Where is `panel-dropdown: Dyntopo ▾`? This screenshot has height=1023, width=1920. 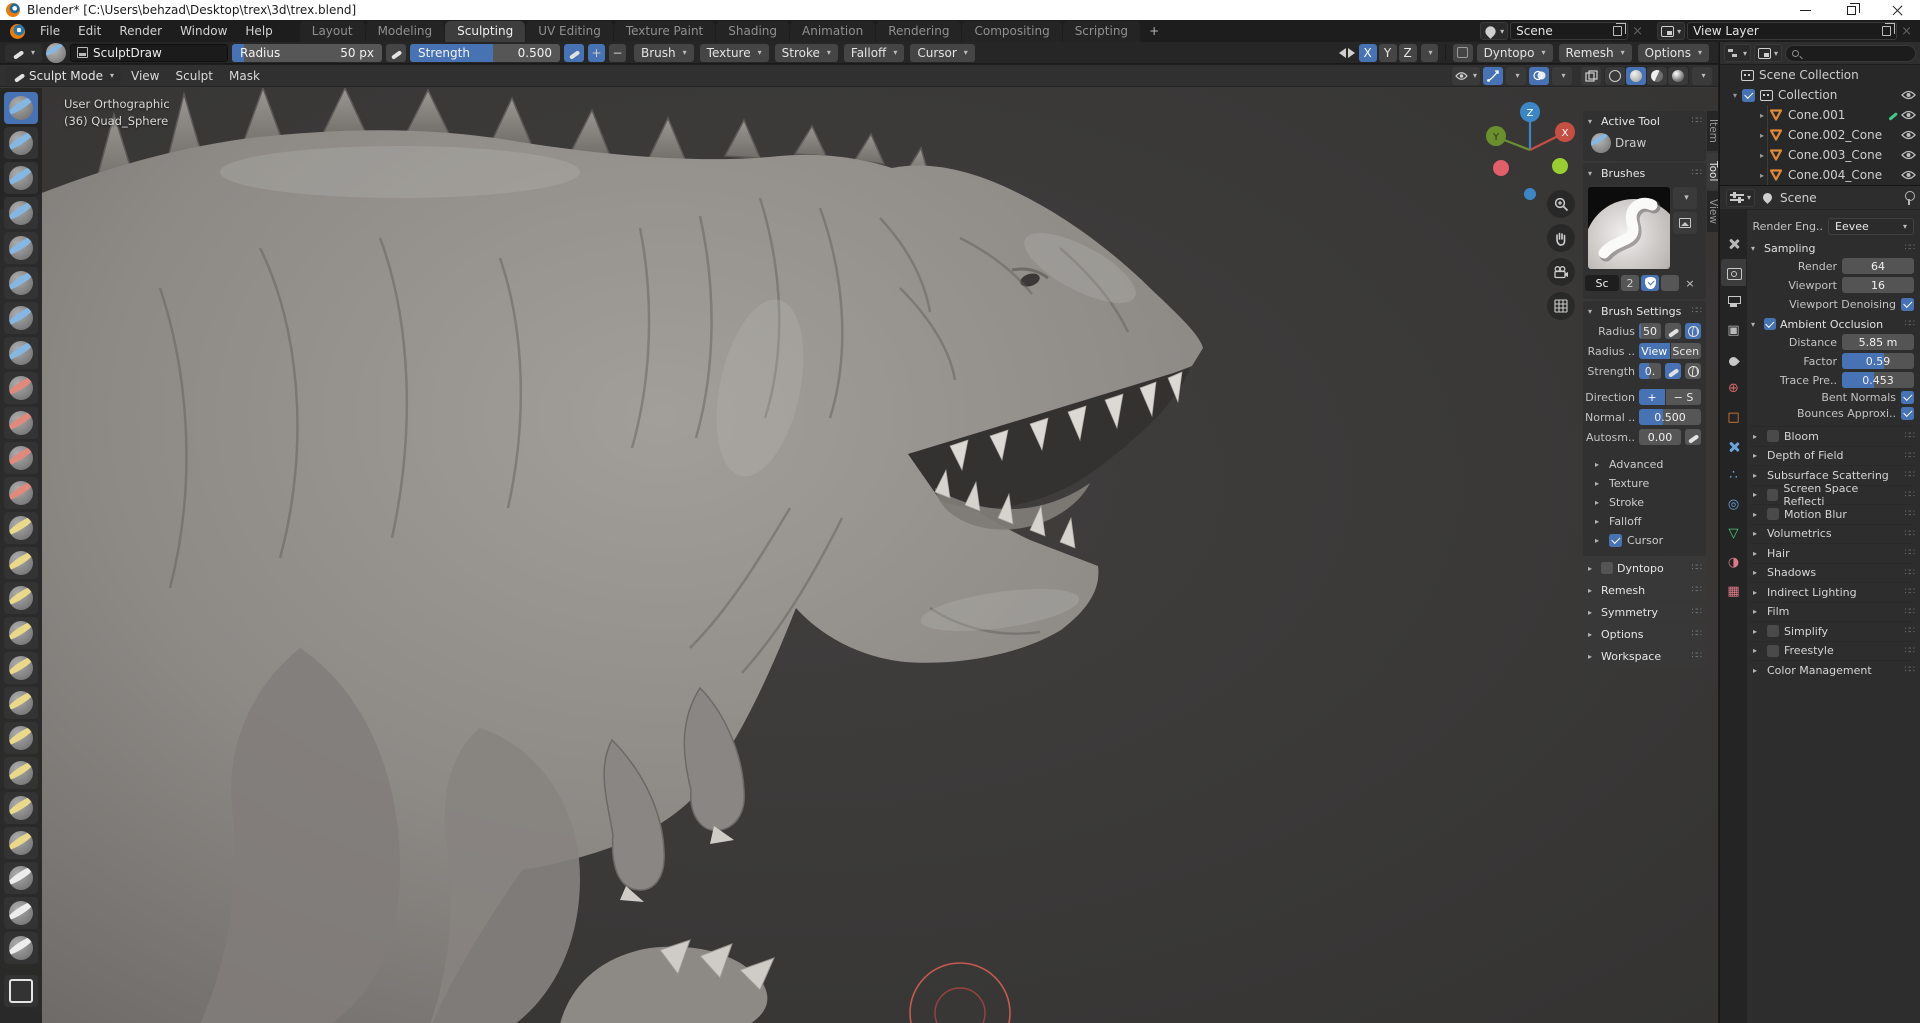
panel-dropdown: Dyntopo ▾ is located at coordinates (1514, 52).